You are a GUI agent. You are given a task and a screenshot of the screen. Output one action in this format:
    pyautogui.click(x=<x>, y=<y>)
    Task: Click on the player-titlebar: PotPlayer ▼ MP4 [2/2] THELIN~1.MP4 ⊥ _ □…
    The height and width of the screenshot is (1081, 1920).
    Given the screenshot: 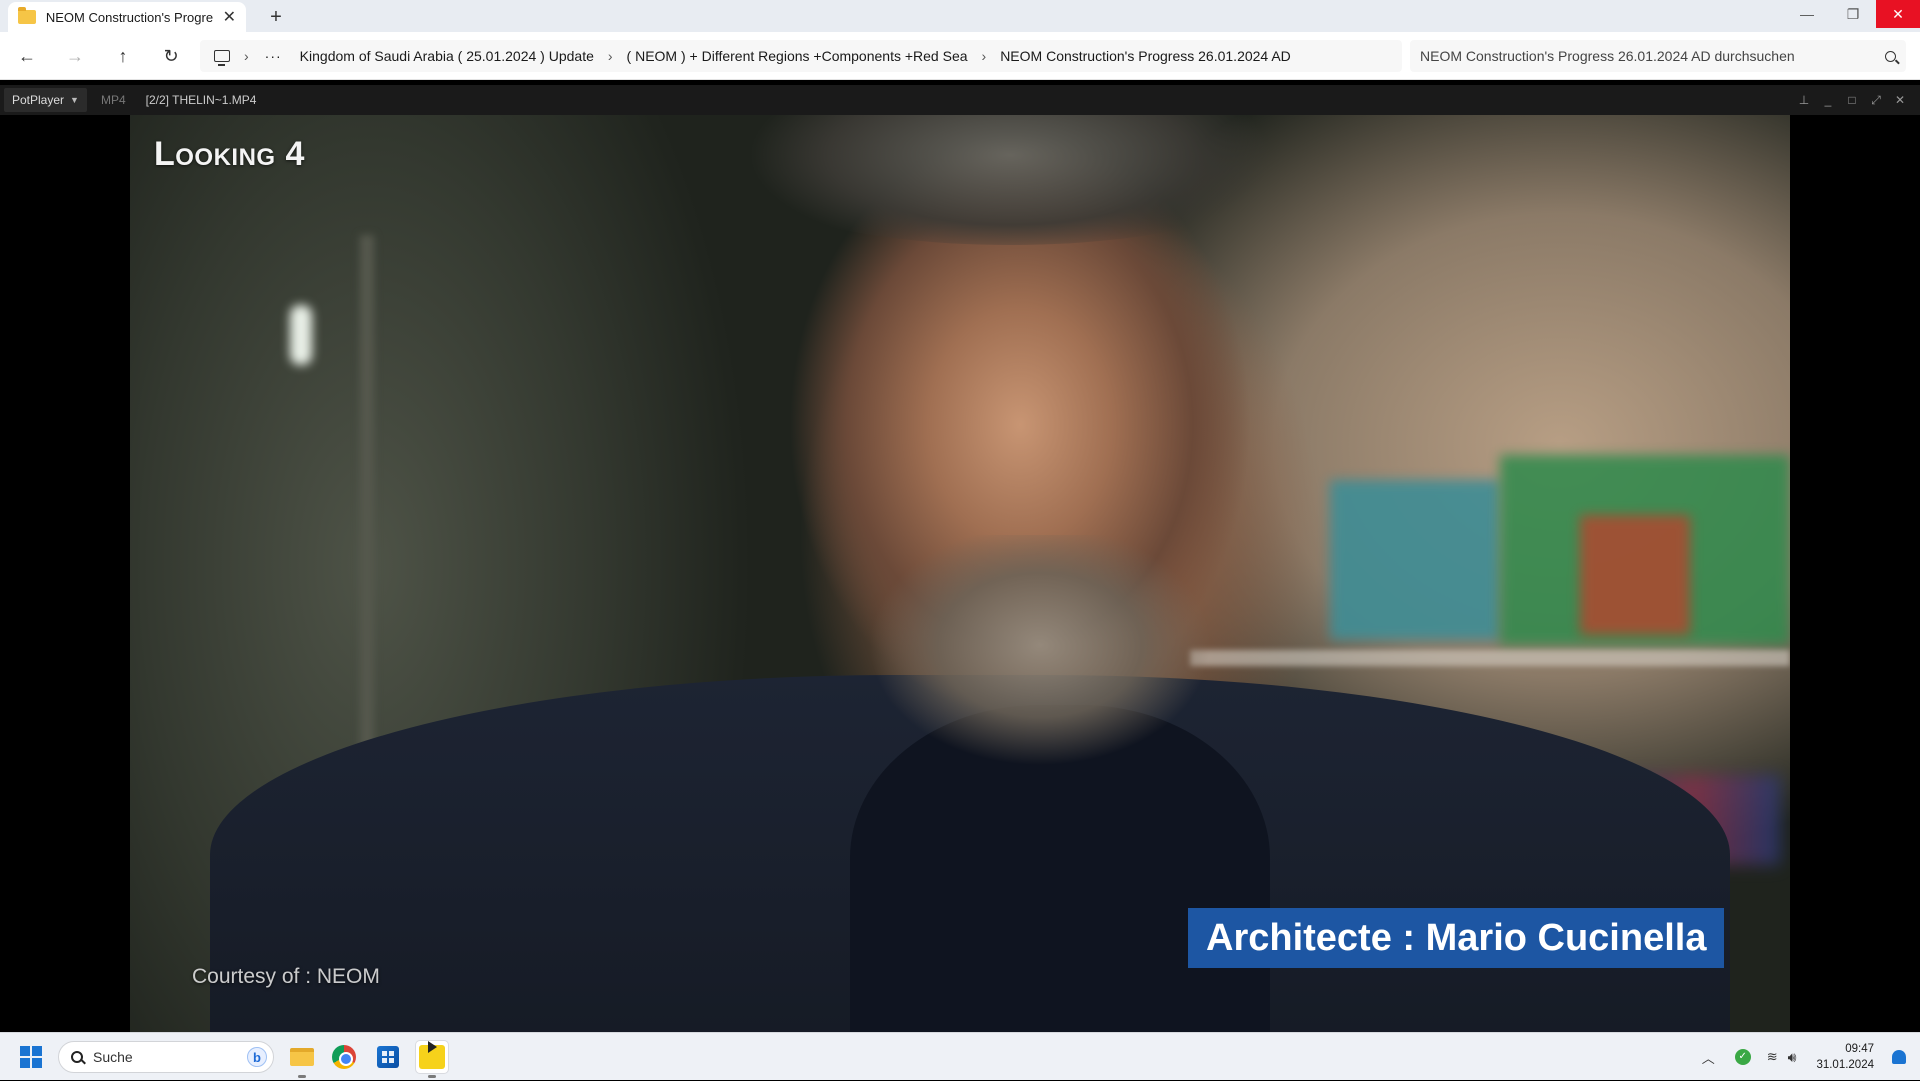 What is the action you would take?
    pyautogui.click(x=960, y=100)
    